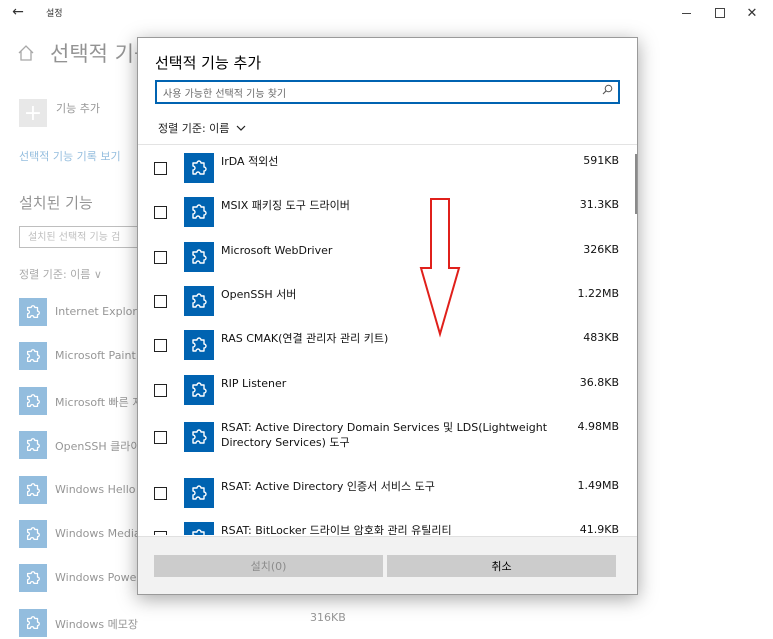 This screenshot has width=773, height=639. Describe the element at coordinates (33, 113) in the screenshot. I see `add-feature-plus-icon: +` at that location.